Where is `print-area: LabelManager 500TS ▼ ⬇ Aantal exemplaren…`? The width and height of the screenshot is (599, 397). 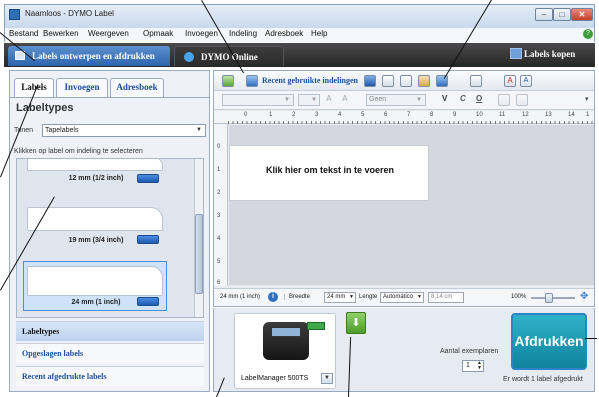
print-area: LabelManager 500TS ▼ ⬇ Aantal exemplaren… is located at coordinates (404, 350).